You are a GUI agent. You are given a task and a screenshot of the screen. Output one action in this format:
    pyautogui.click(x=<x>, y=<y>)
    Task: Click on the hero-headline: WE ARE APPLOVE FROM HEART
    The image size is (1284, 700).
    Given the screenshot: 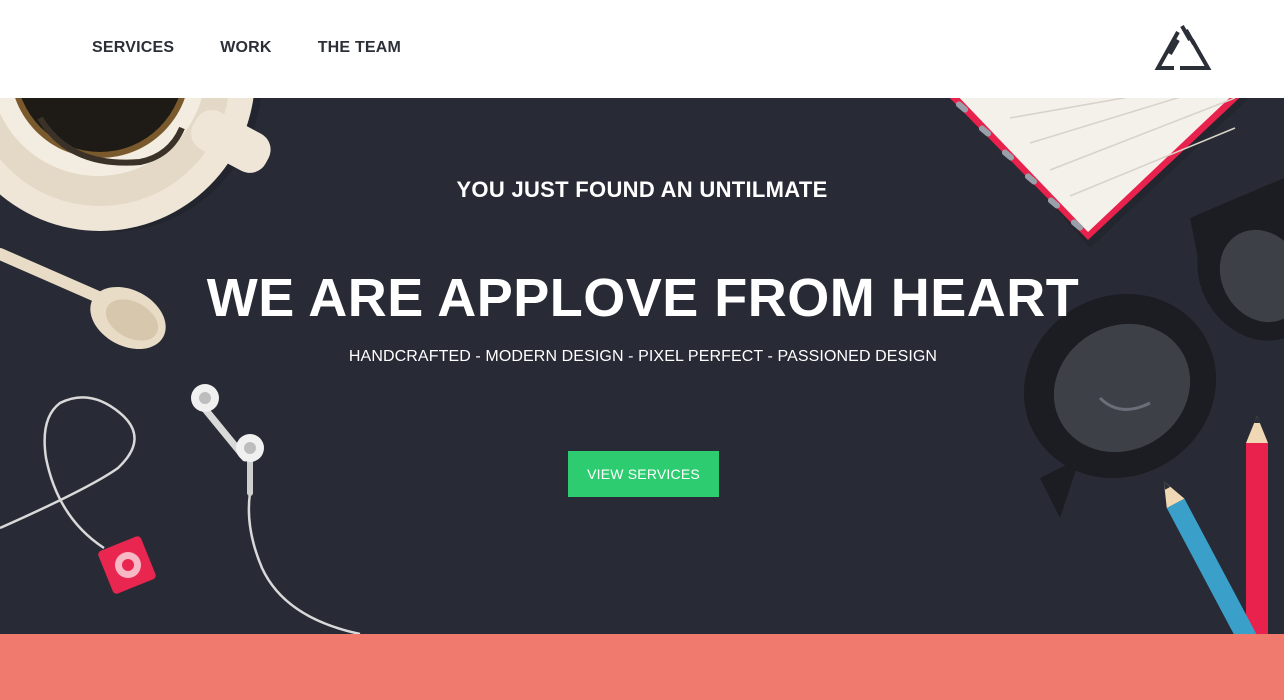 What is the action you would take?
    pyautogui.click(x=643, y=298)
    